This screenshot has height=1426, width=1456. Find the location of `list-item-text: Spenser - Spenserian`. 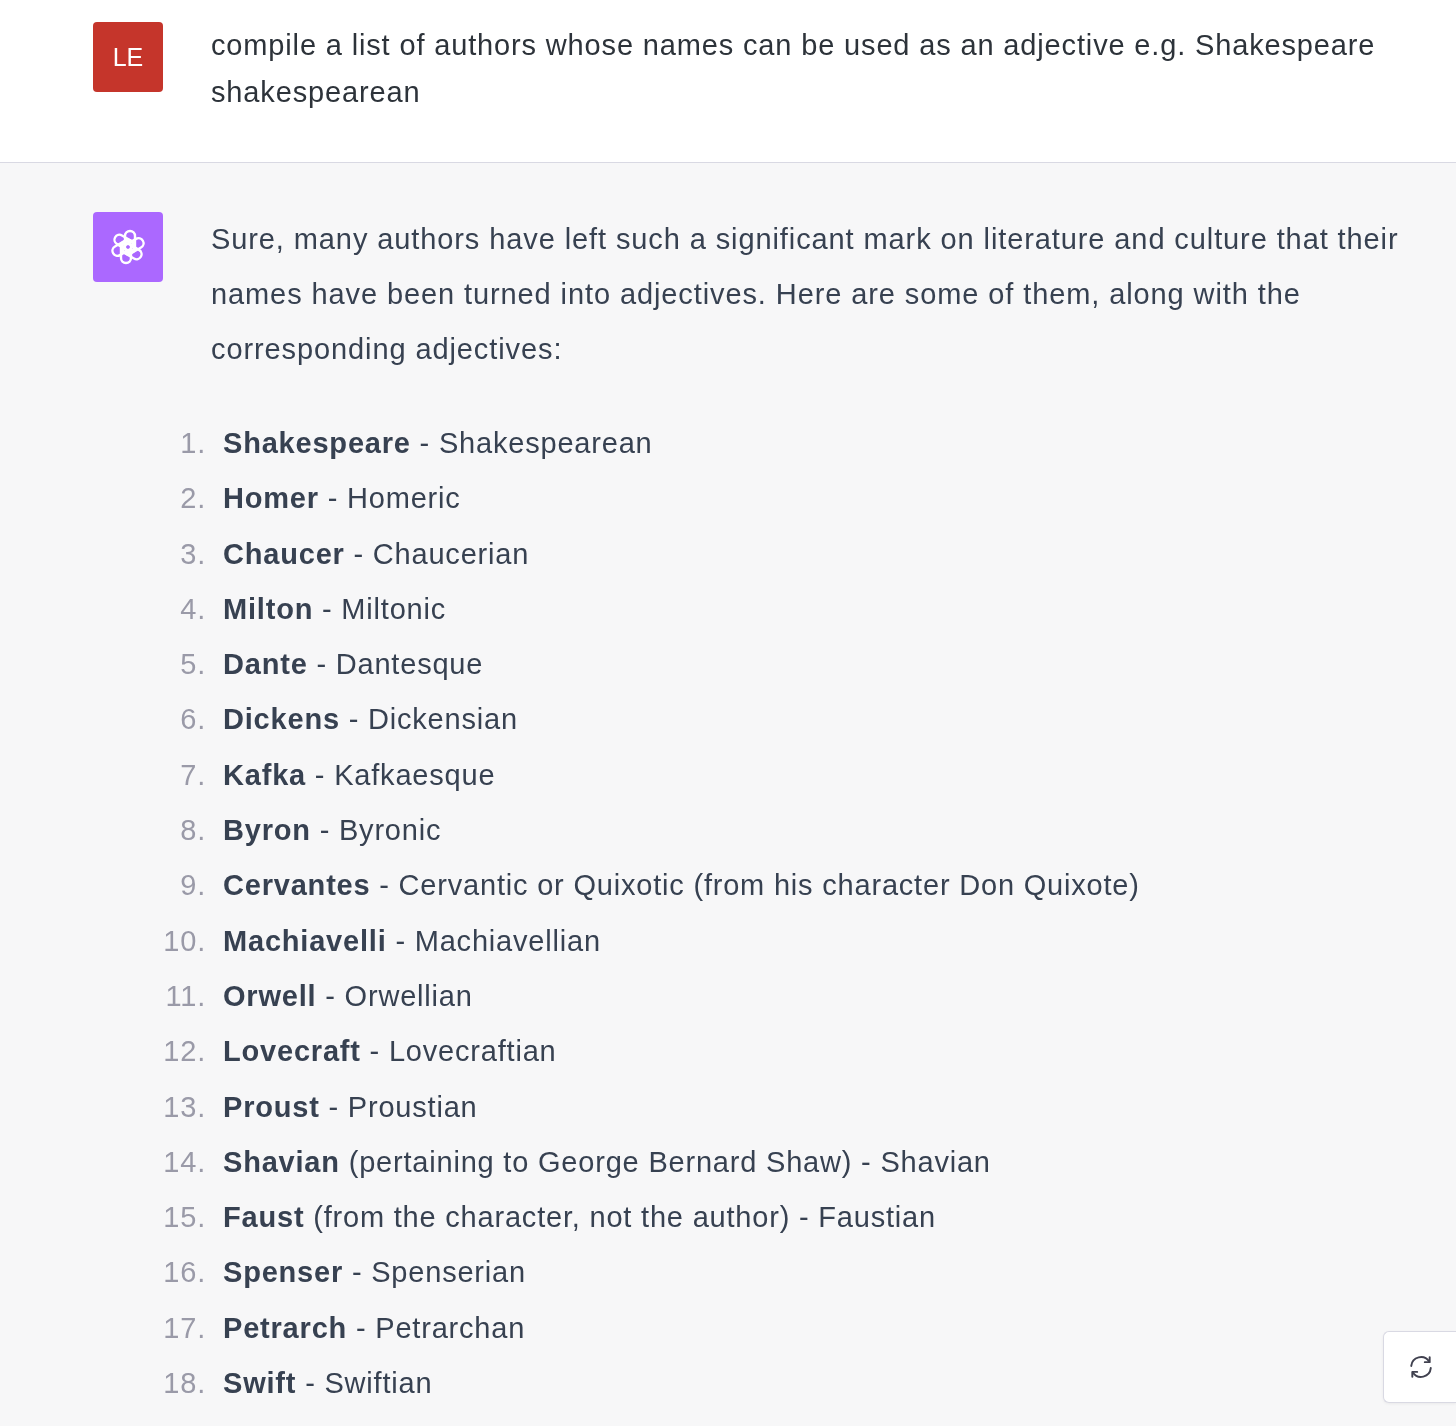

list-item-text: Spenser - Spenserian is located at coordinates (374, 1273).